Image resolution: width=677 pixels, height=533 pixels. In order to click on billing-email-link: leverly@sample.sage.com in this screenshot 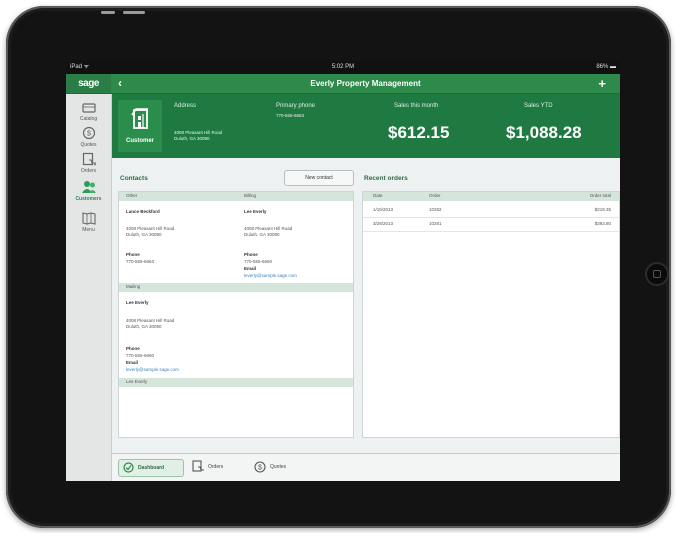, I will do `click(270, 276)`.